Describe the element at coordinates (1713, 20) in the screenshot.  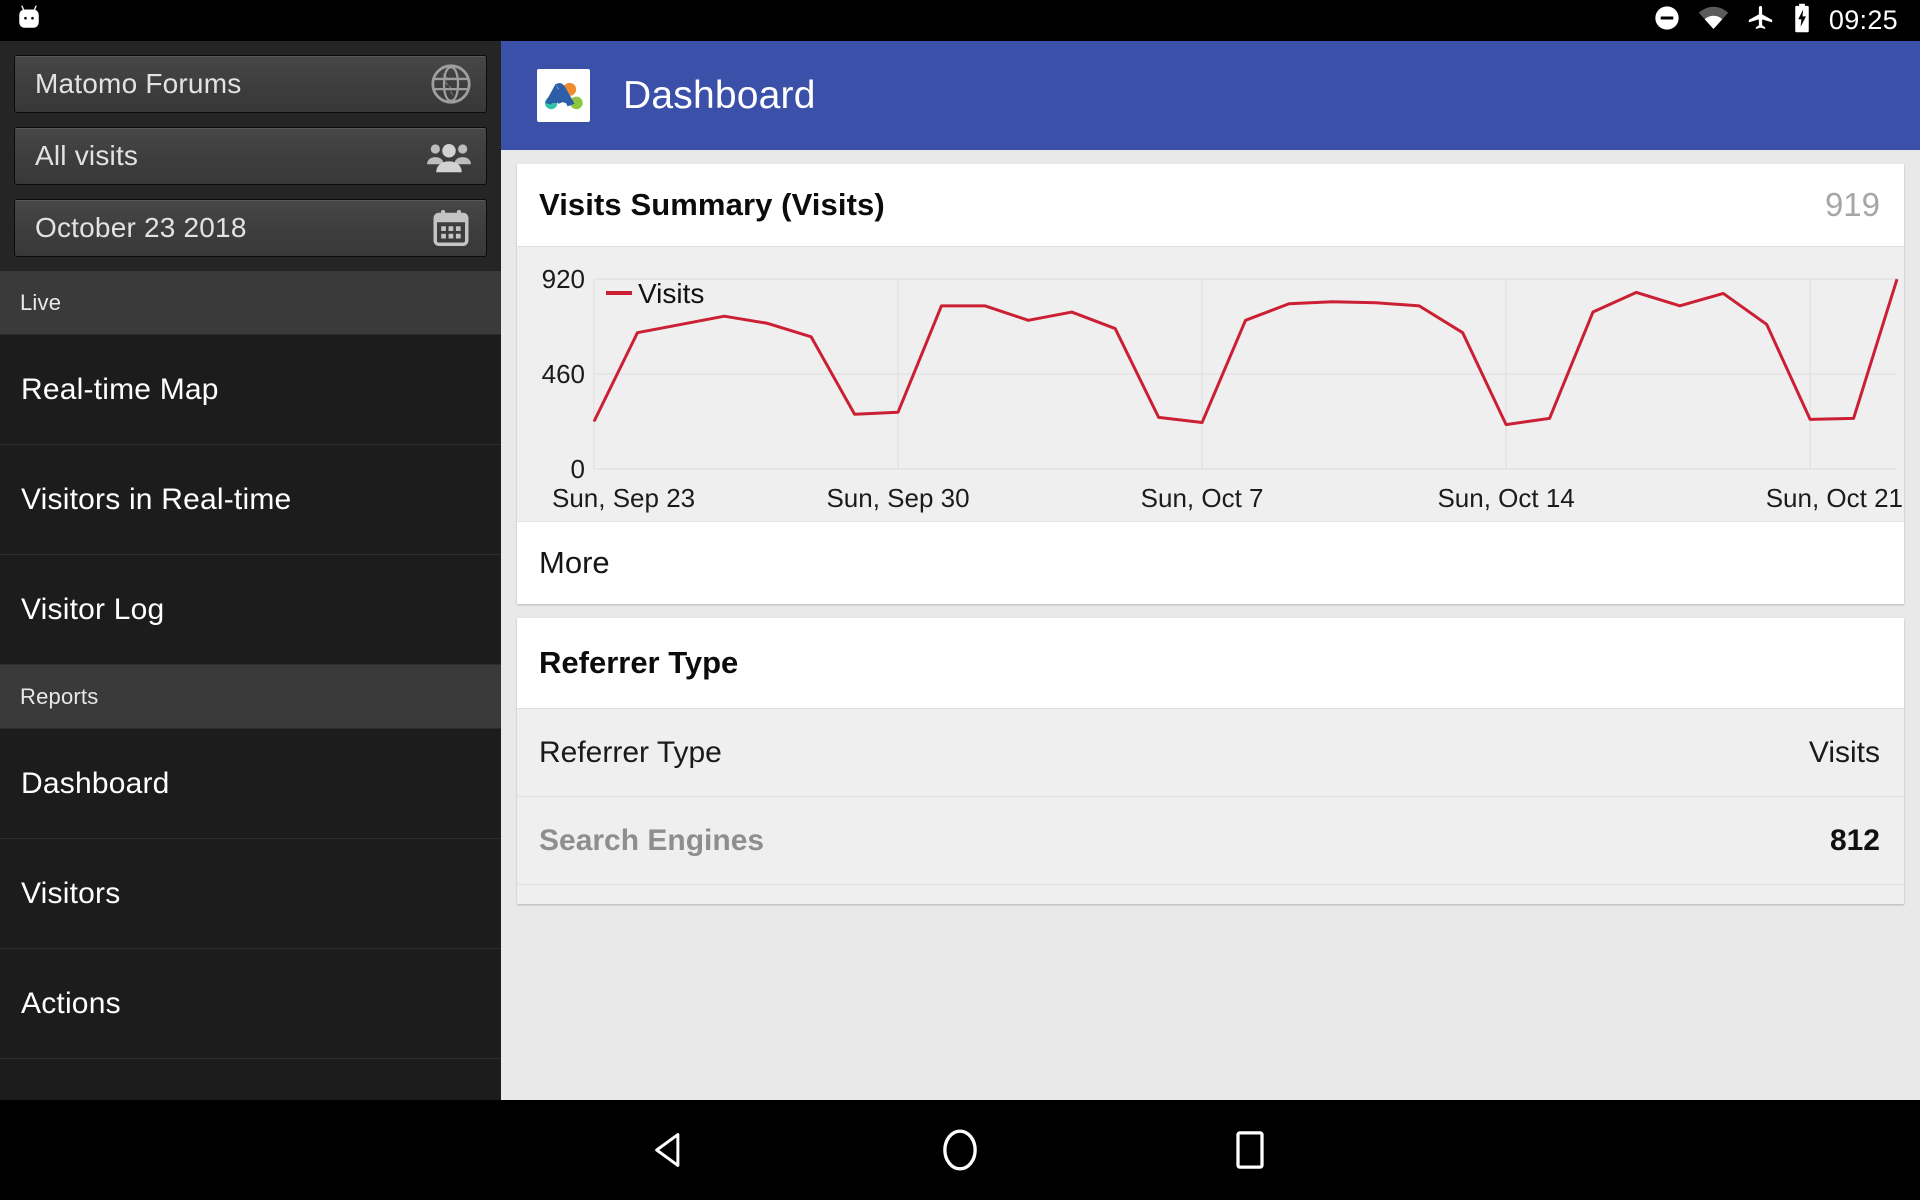
I see `wifi-icon` at that location.